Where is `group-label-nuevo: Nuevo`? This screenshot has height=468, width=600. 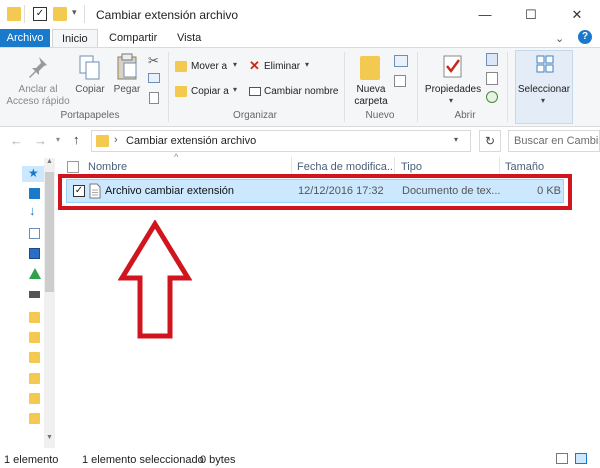 group-label-nuevo: Nuevo is located at coordinates (380, 115).